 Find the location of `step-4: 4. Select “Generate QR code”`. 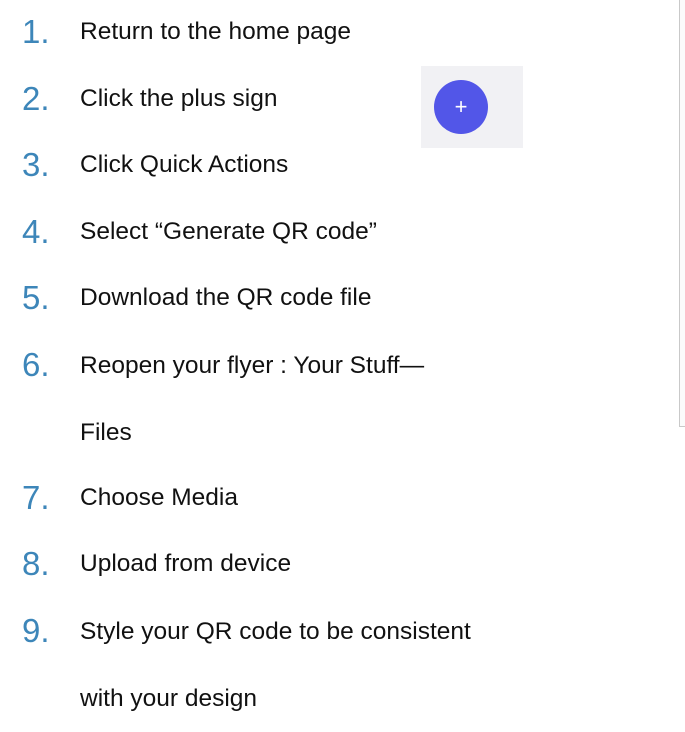

step-4: 4. Select “Generate QR code” is located at coordinates (353, 232).